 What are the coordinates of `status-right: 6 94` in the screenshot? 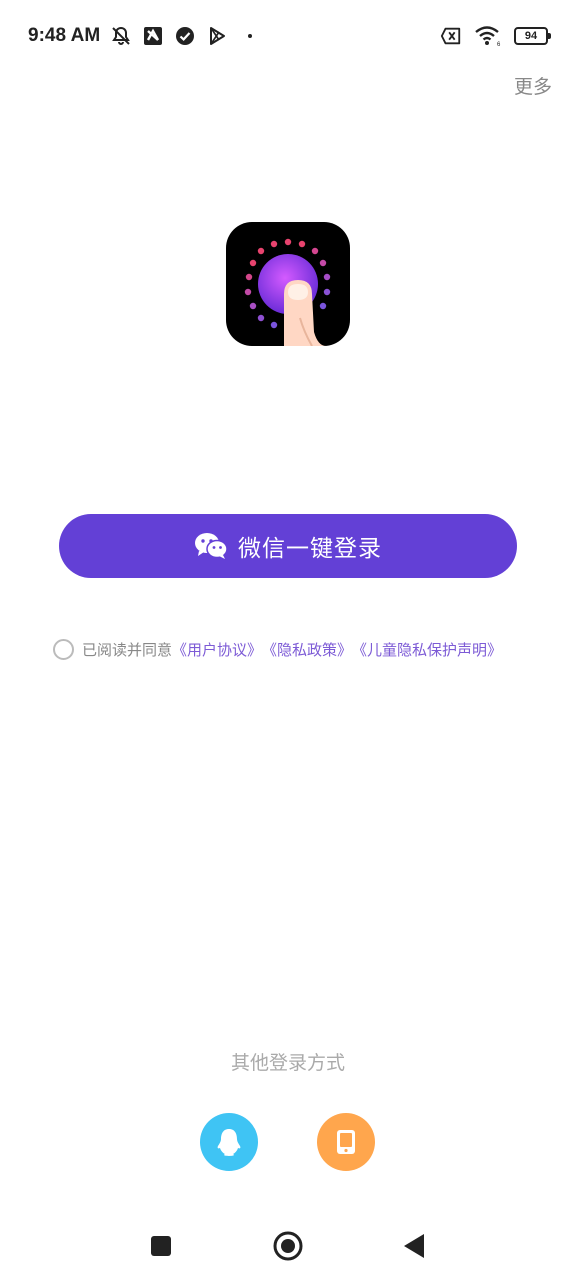 It's located at (495, 36).